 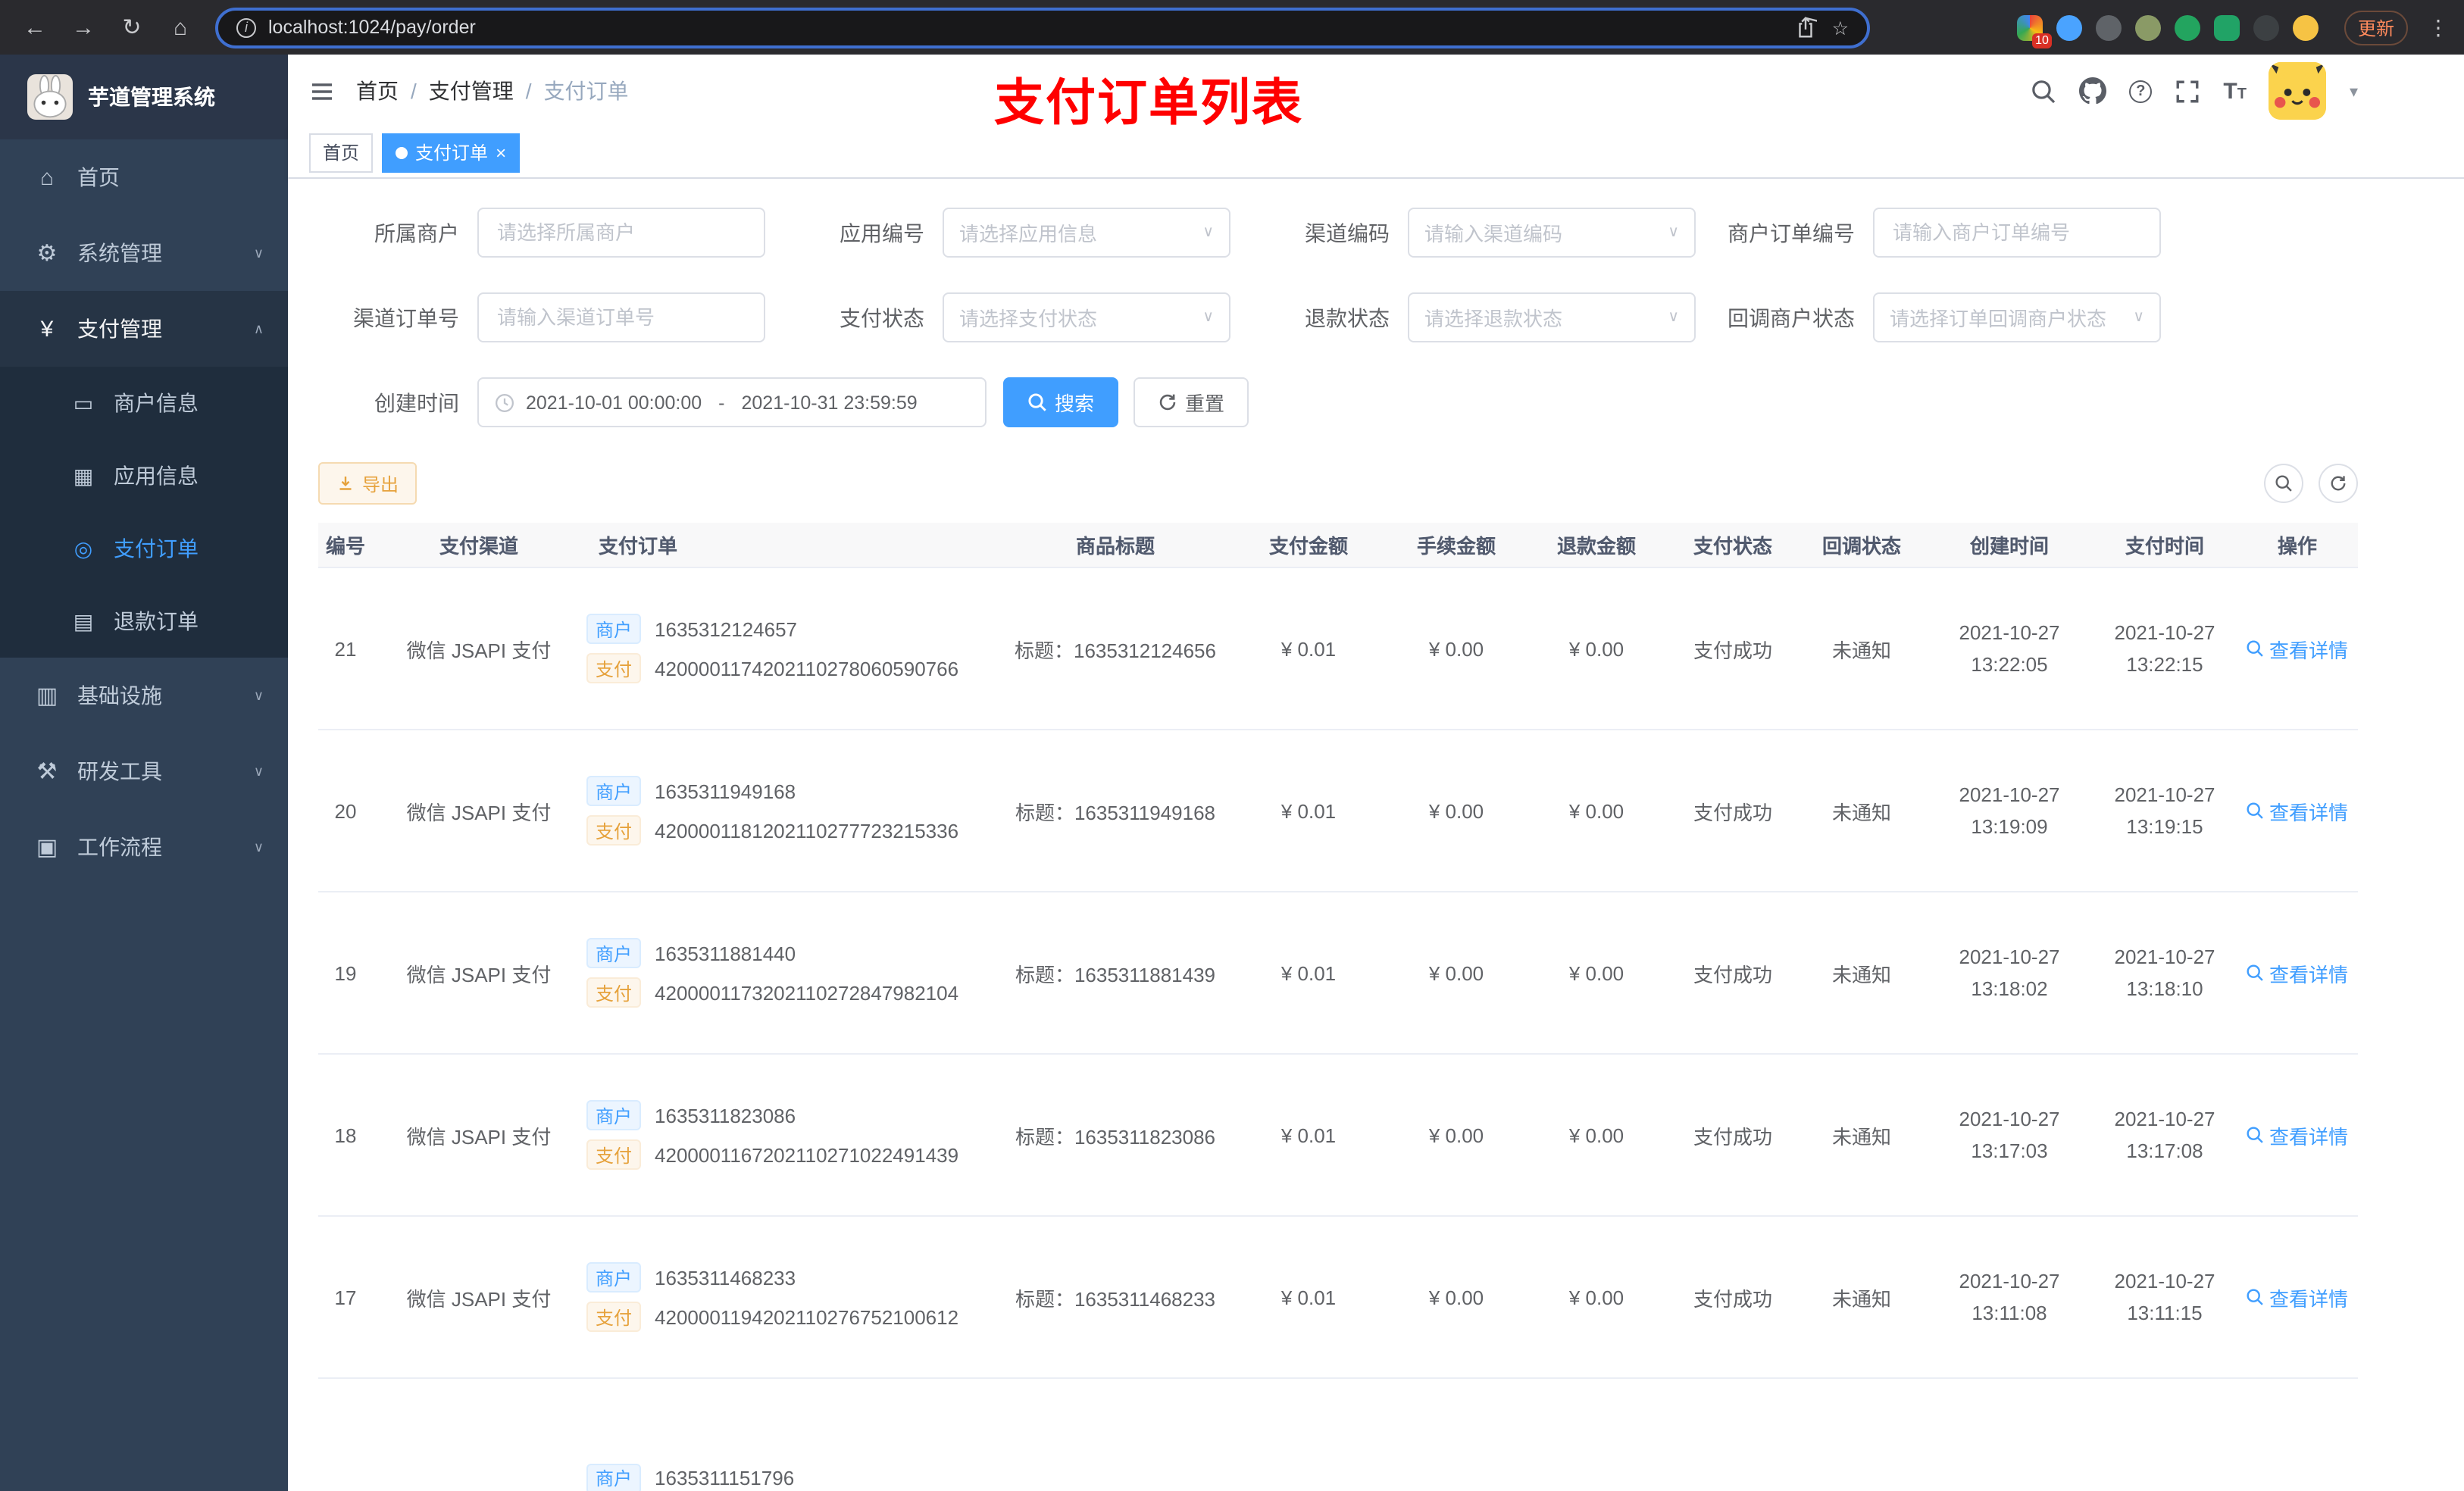 I want to click on breadcrumb-home: 首页, so click(x=377, y=91).